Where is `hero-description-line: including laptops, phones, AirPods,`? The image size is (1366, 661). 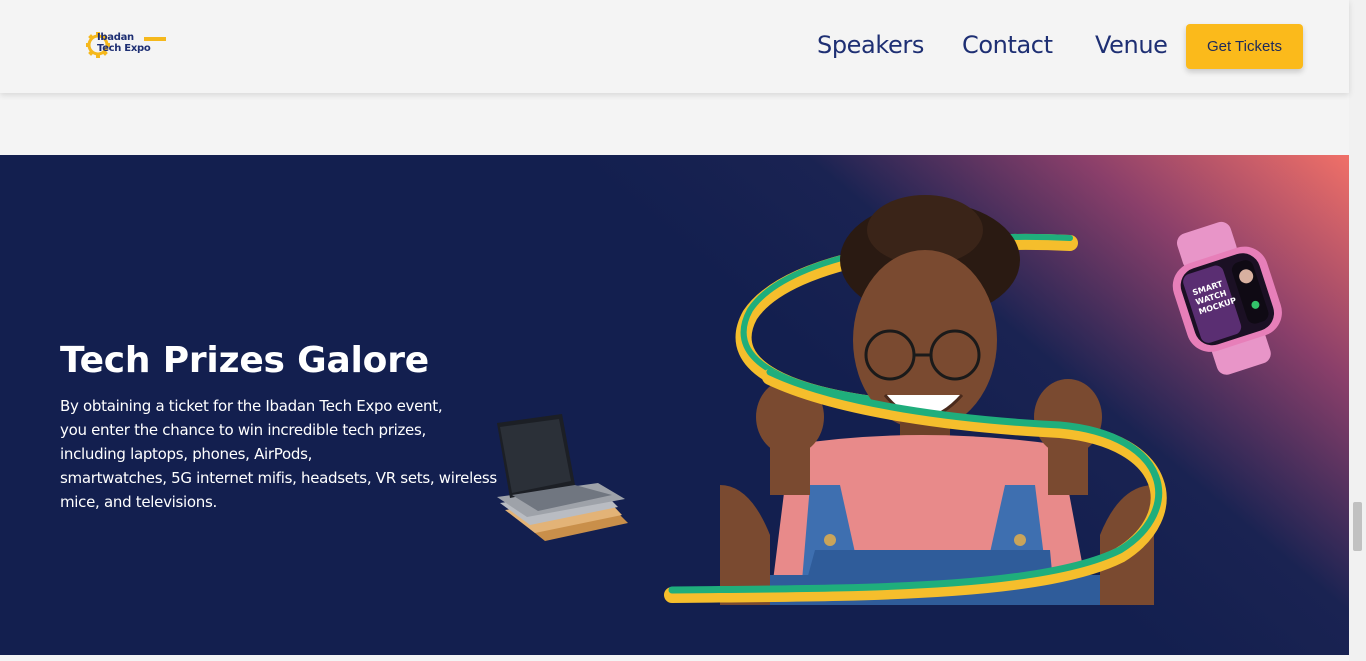
hero-description-line: including laptops, phones, AirPods, is located at coordinates (186, 454).